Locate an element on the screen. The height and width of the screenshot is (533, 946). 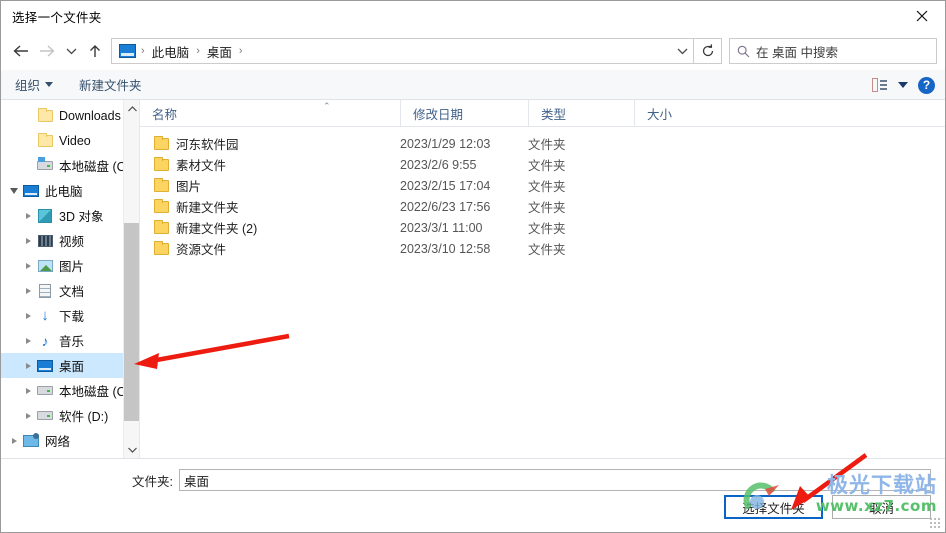
sidebar-item-3: 此电脑 is located at coordinates (70, 190).